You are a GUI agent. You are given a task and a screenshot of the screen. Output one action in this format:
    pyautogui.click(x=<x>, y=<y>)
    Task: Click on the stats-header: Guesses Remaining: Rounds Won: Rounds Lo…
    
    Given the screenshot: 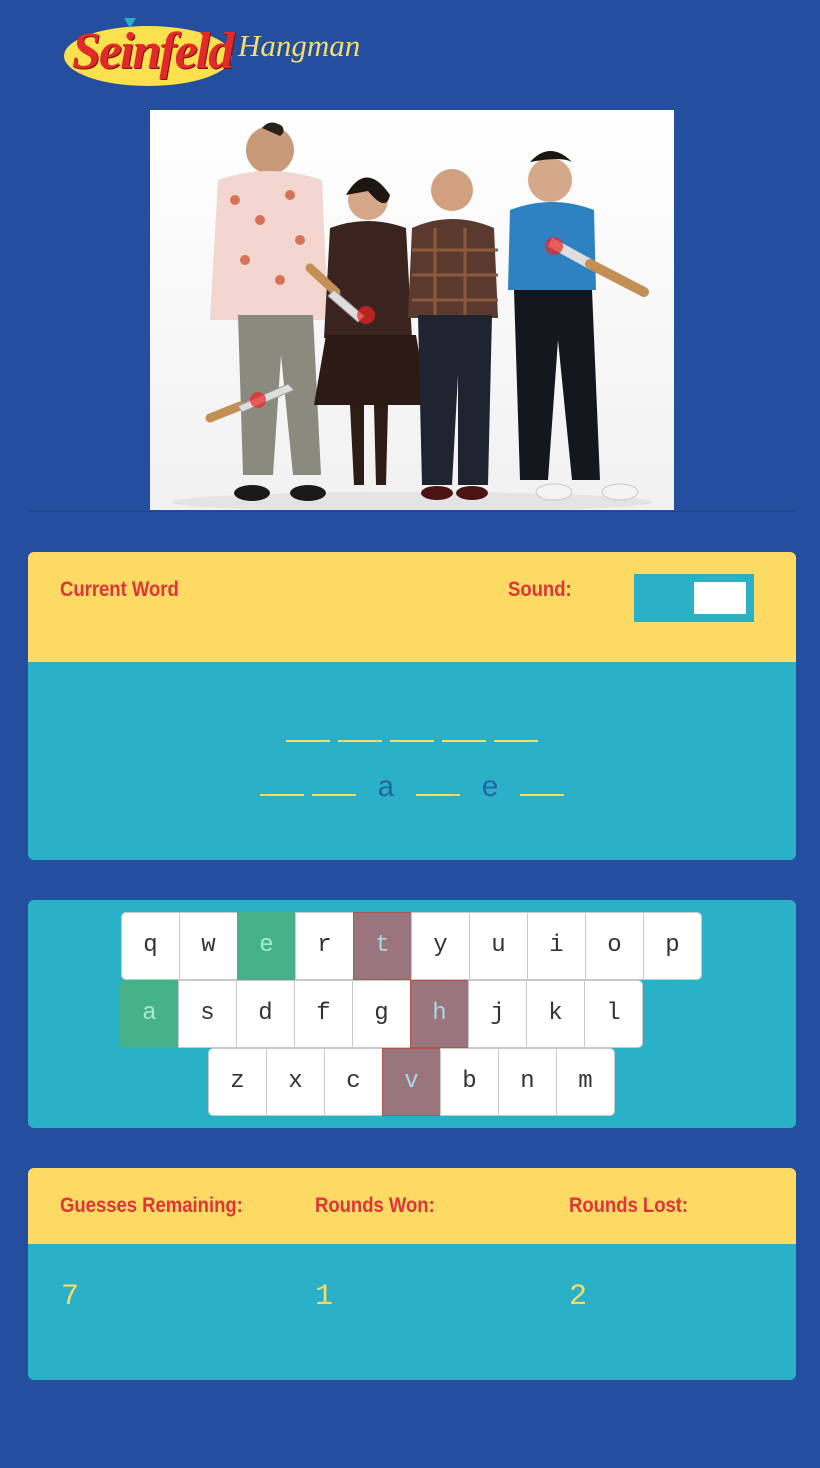 What is the action you would take?
    pyautogui.click(x=412, y=1206)
    